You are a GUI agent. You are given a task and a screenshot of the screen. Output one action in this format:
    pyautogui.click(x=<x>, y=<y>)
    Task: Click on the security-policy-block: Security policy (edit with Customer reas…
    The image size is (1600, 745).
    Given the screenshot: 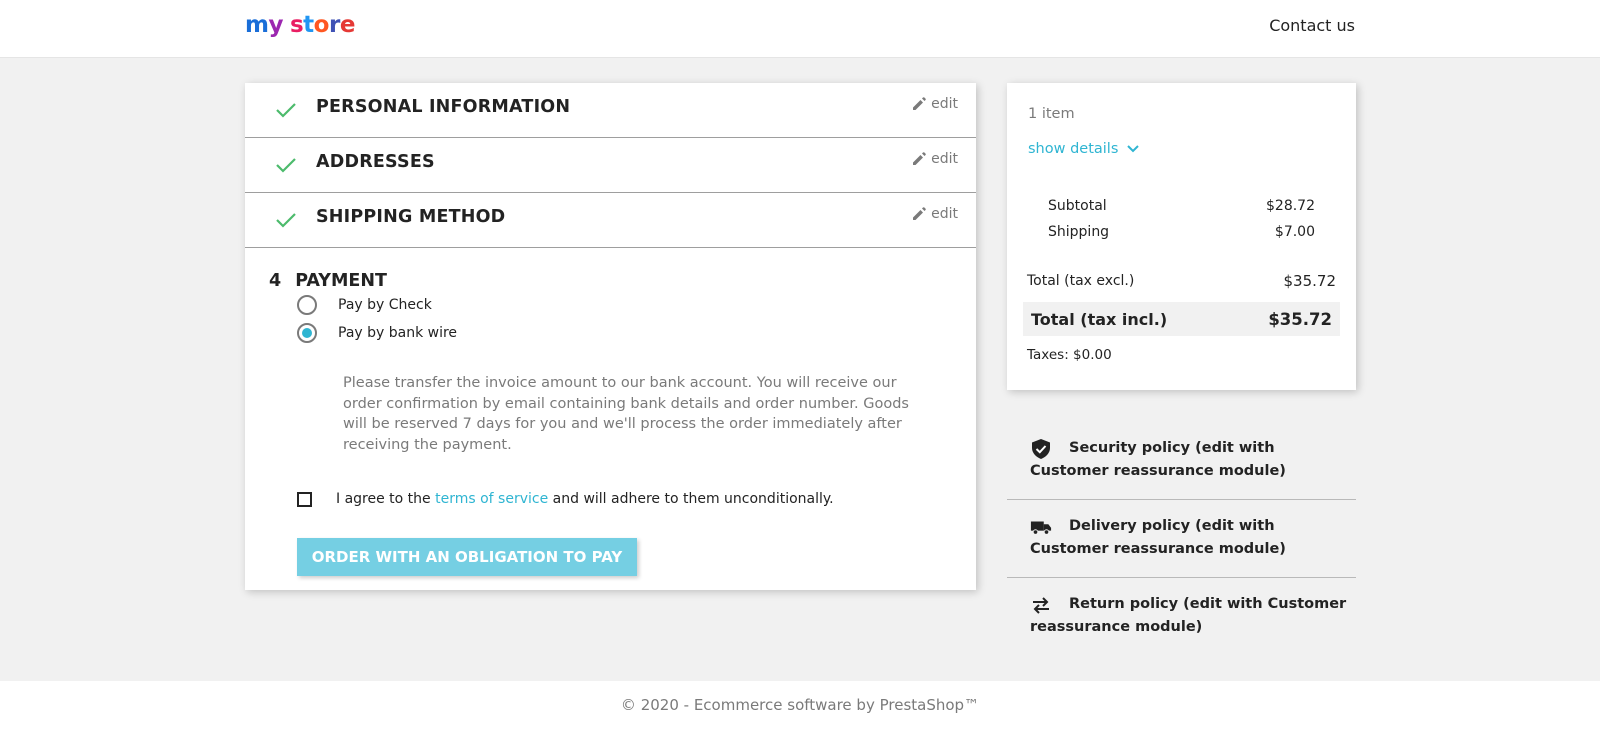 What is the action you would take?
    pyautogui.click(x=1181, y=460)
    